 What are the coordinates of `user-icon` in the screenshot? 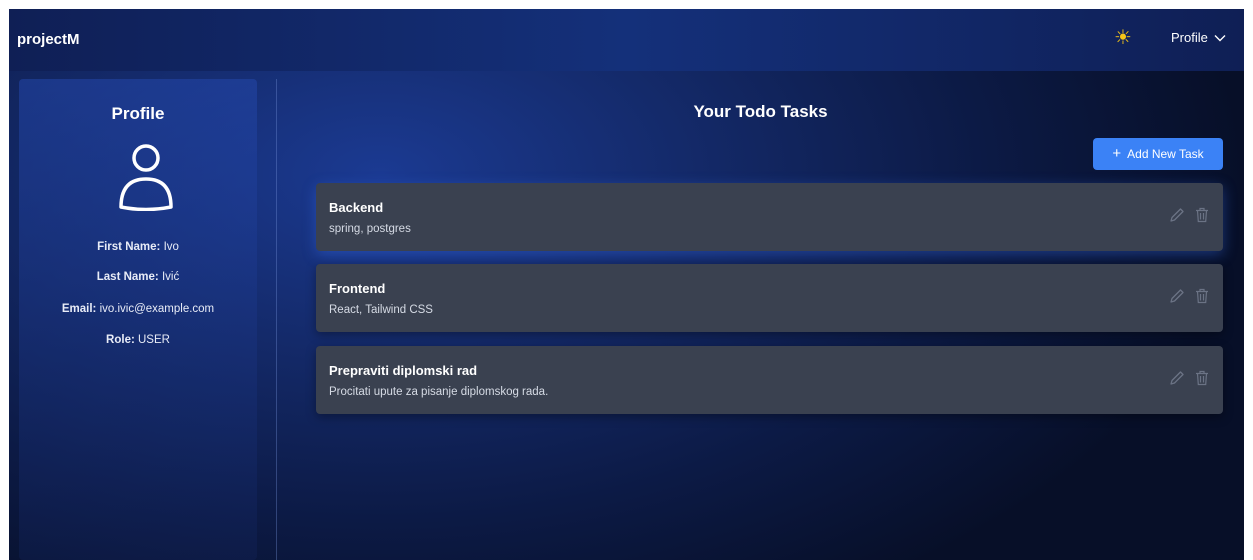 It's located at (146, 177).